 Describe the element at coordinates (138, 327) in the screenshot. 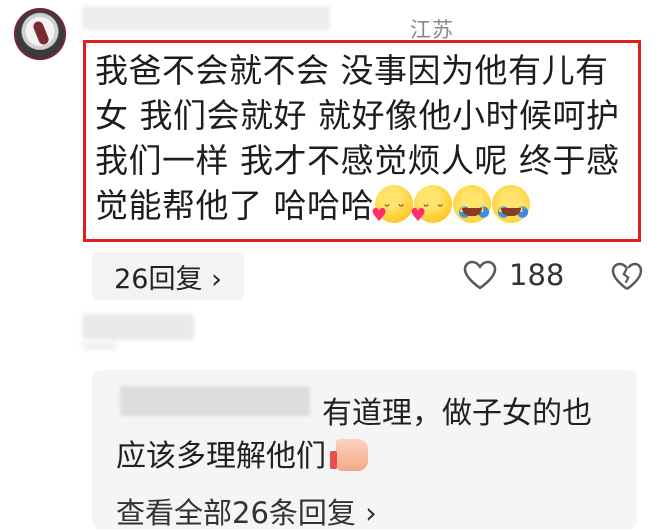

I see `sub-comment-redacted` at that location.